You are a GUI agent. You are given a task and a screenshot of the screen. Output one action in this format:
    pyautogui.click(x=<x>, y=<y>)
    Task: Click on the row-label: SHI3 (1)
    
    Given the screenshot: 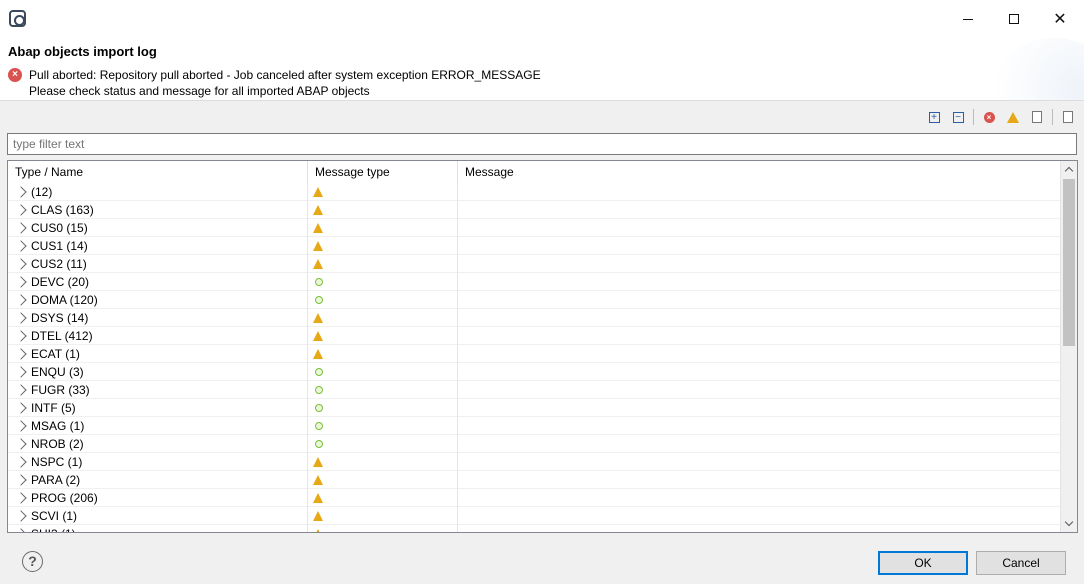 What is the action you would take?
    pyautogui.click(x=53, y=529)
    